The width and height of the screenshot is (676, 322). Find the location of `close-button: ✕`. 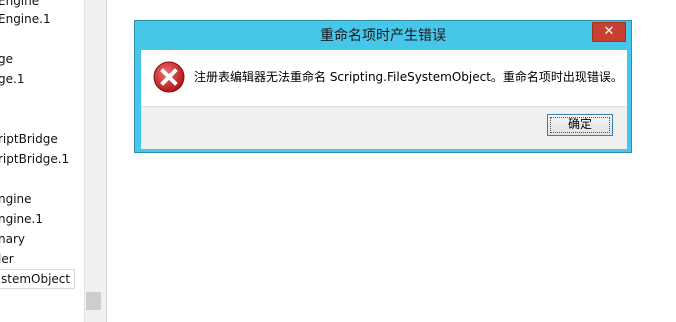

close-button: ✕ is located at coordinates (609, 32).